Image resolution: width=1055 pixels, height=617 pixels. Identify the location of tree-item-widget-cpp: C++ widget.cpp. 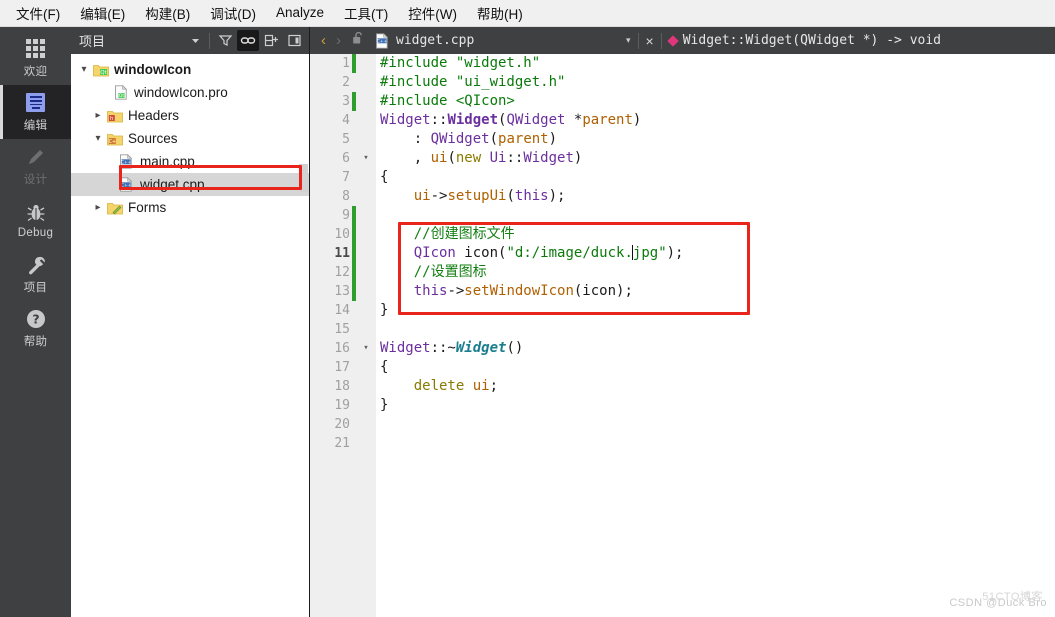
(190, 184).